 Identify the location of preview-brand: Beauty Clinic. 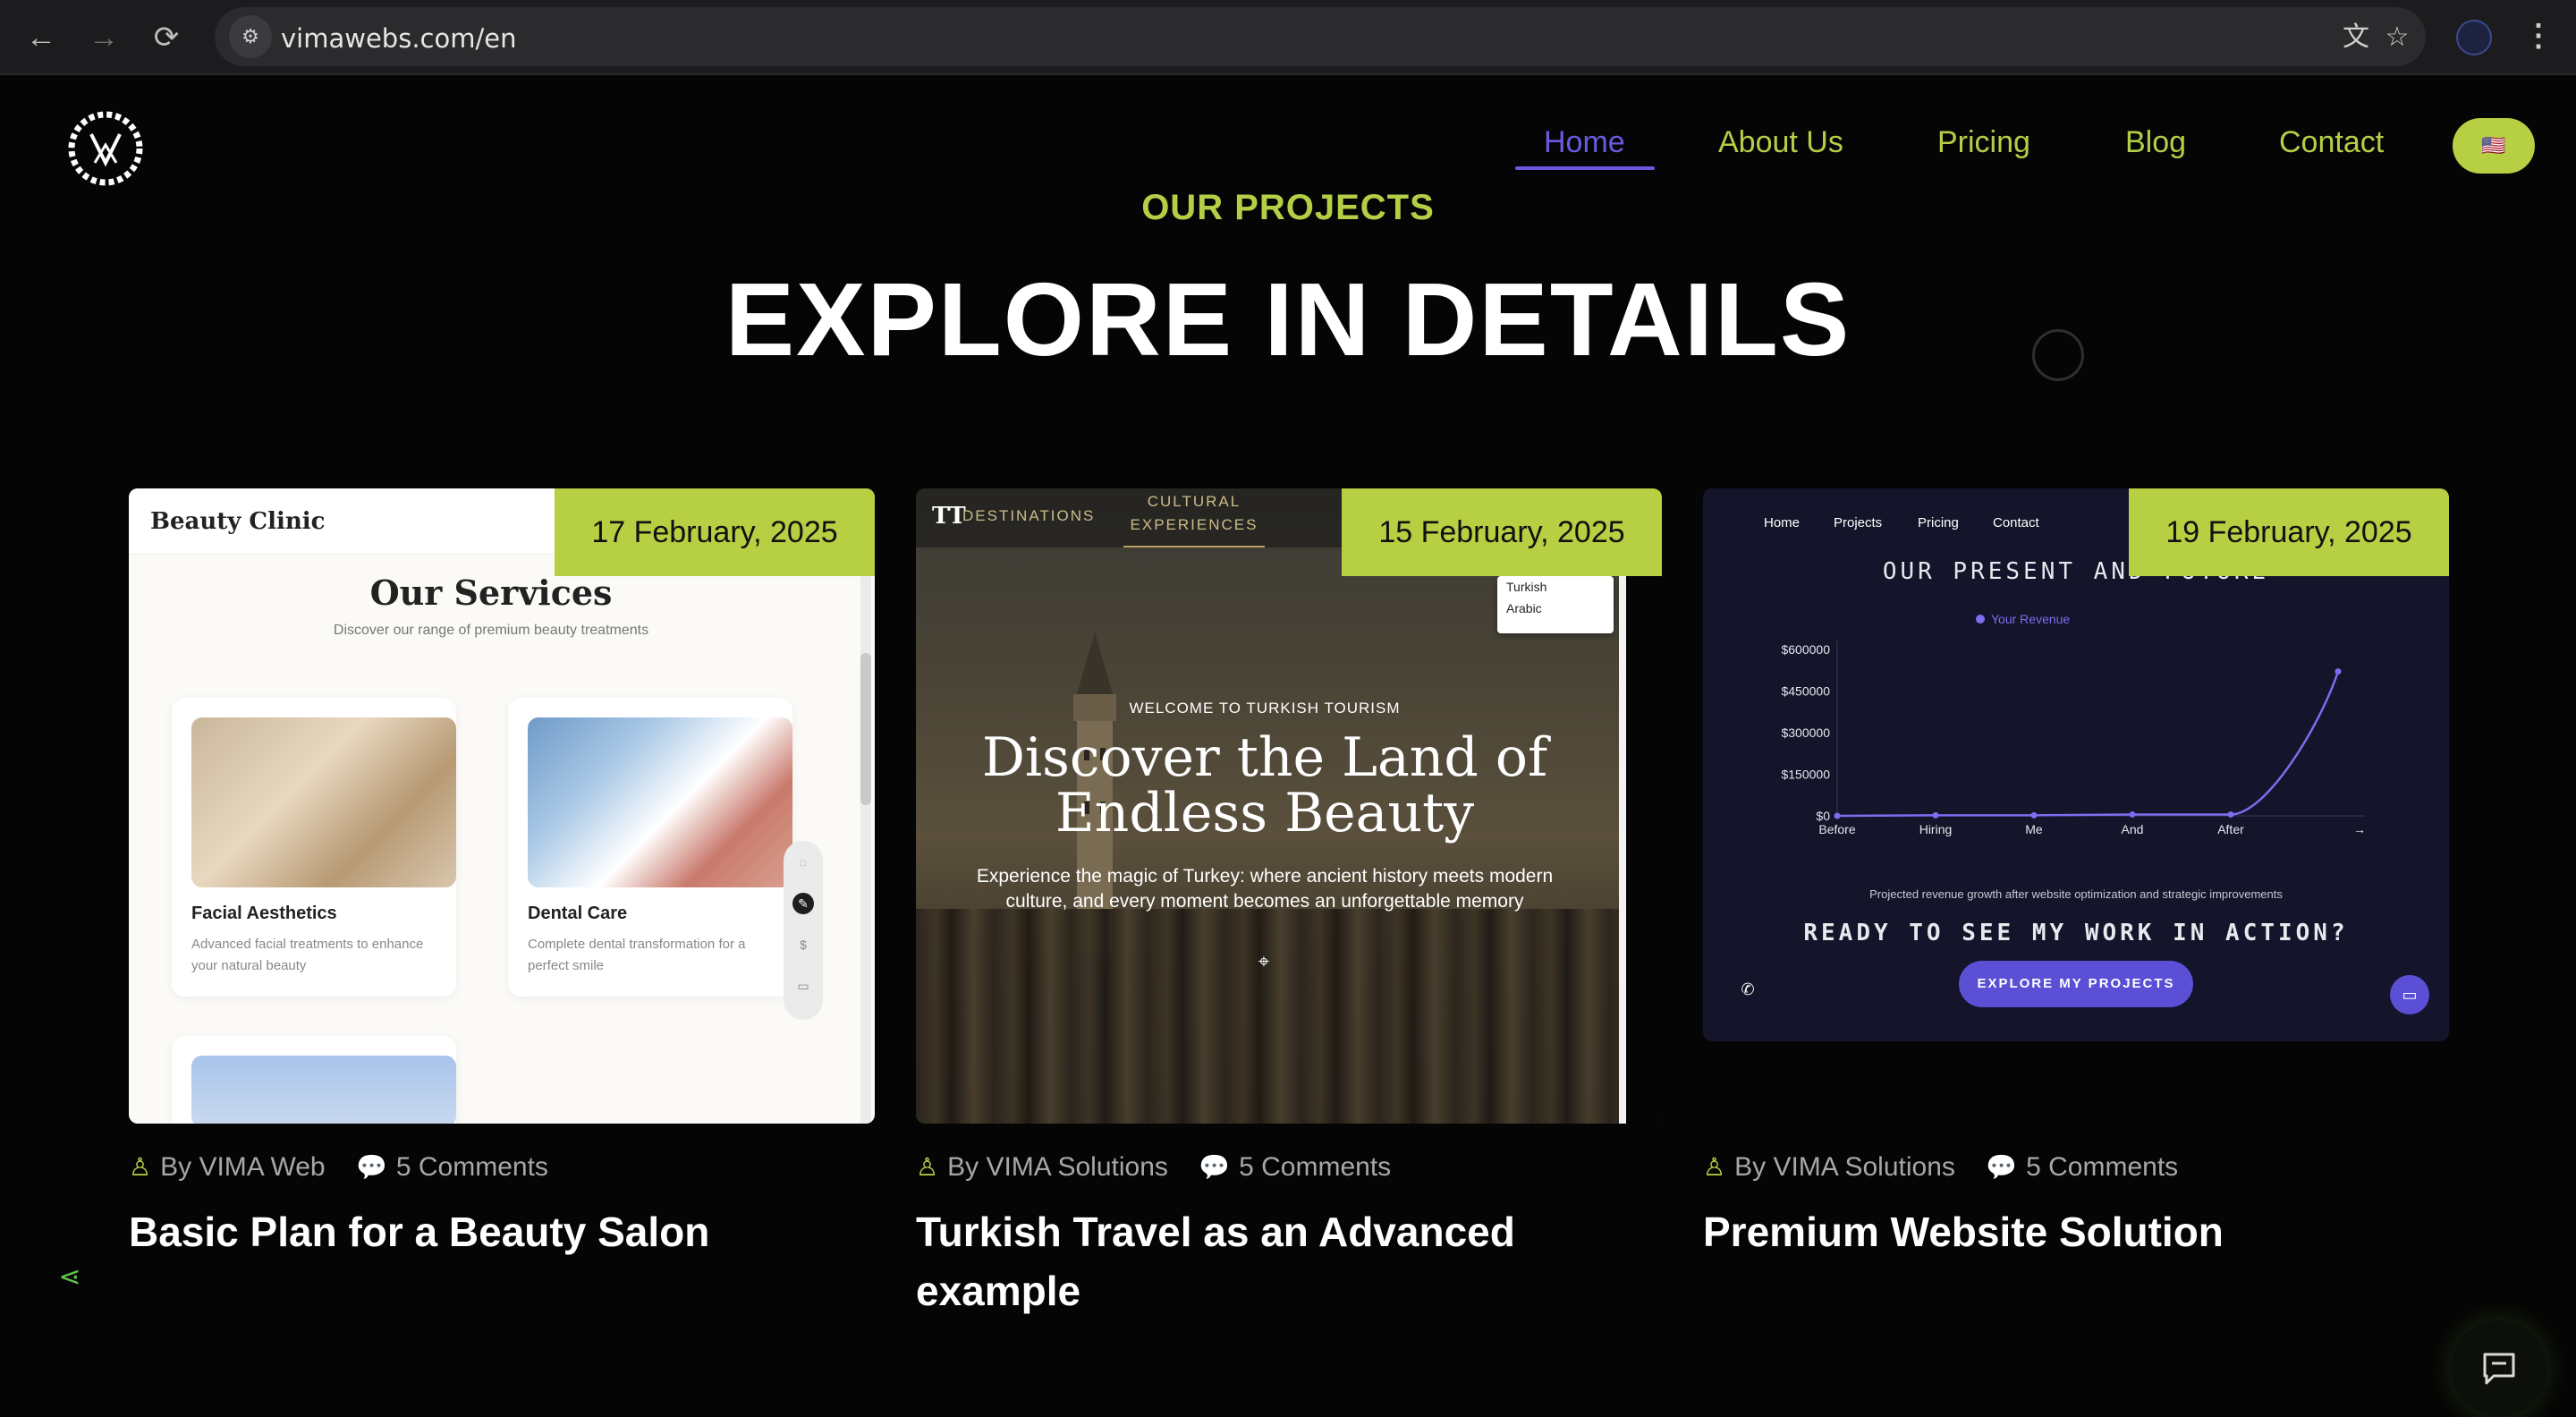
(238, 521).